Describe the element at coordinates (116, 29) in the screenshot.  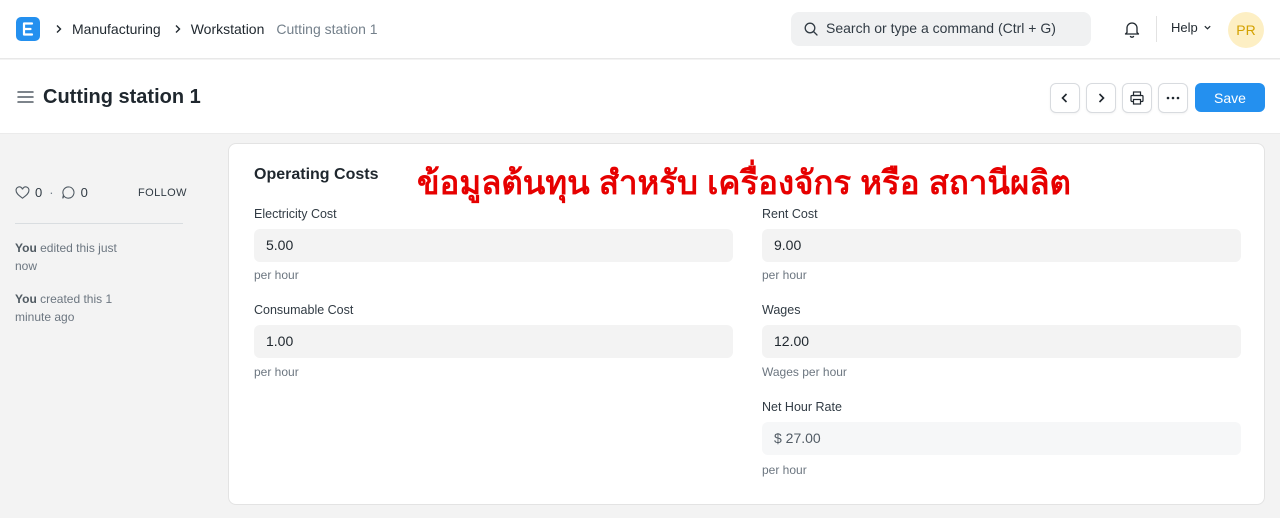
I see `breadcrumb-manufacturing: Manufacturing` at that location.